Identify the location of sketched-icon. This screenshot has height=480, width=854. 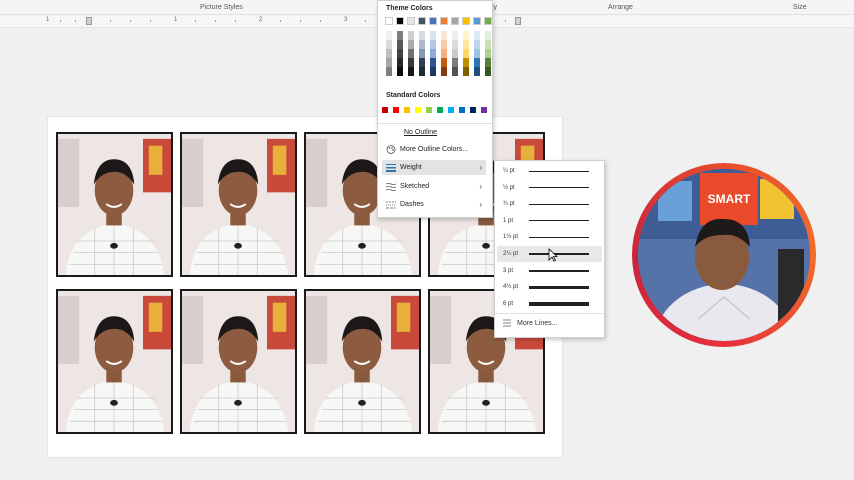
(391, 186).